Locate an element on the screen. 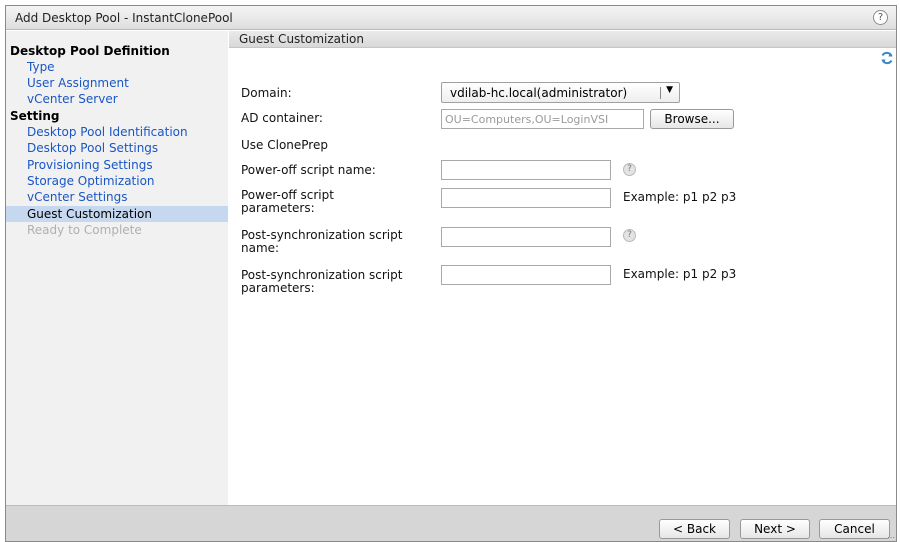  poweroff-script-name-label: Power-off script name: is located at coordinates (308, 170).